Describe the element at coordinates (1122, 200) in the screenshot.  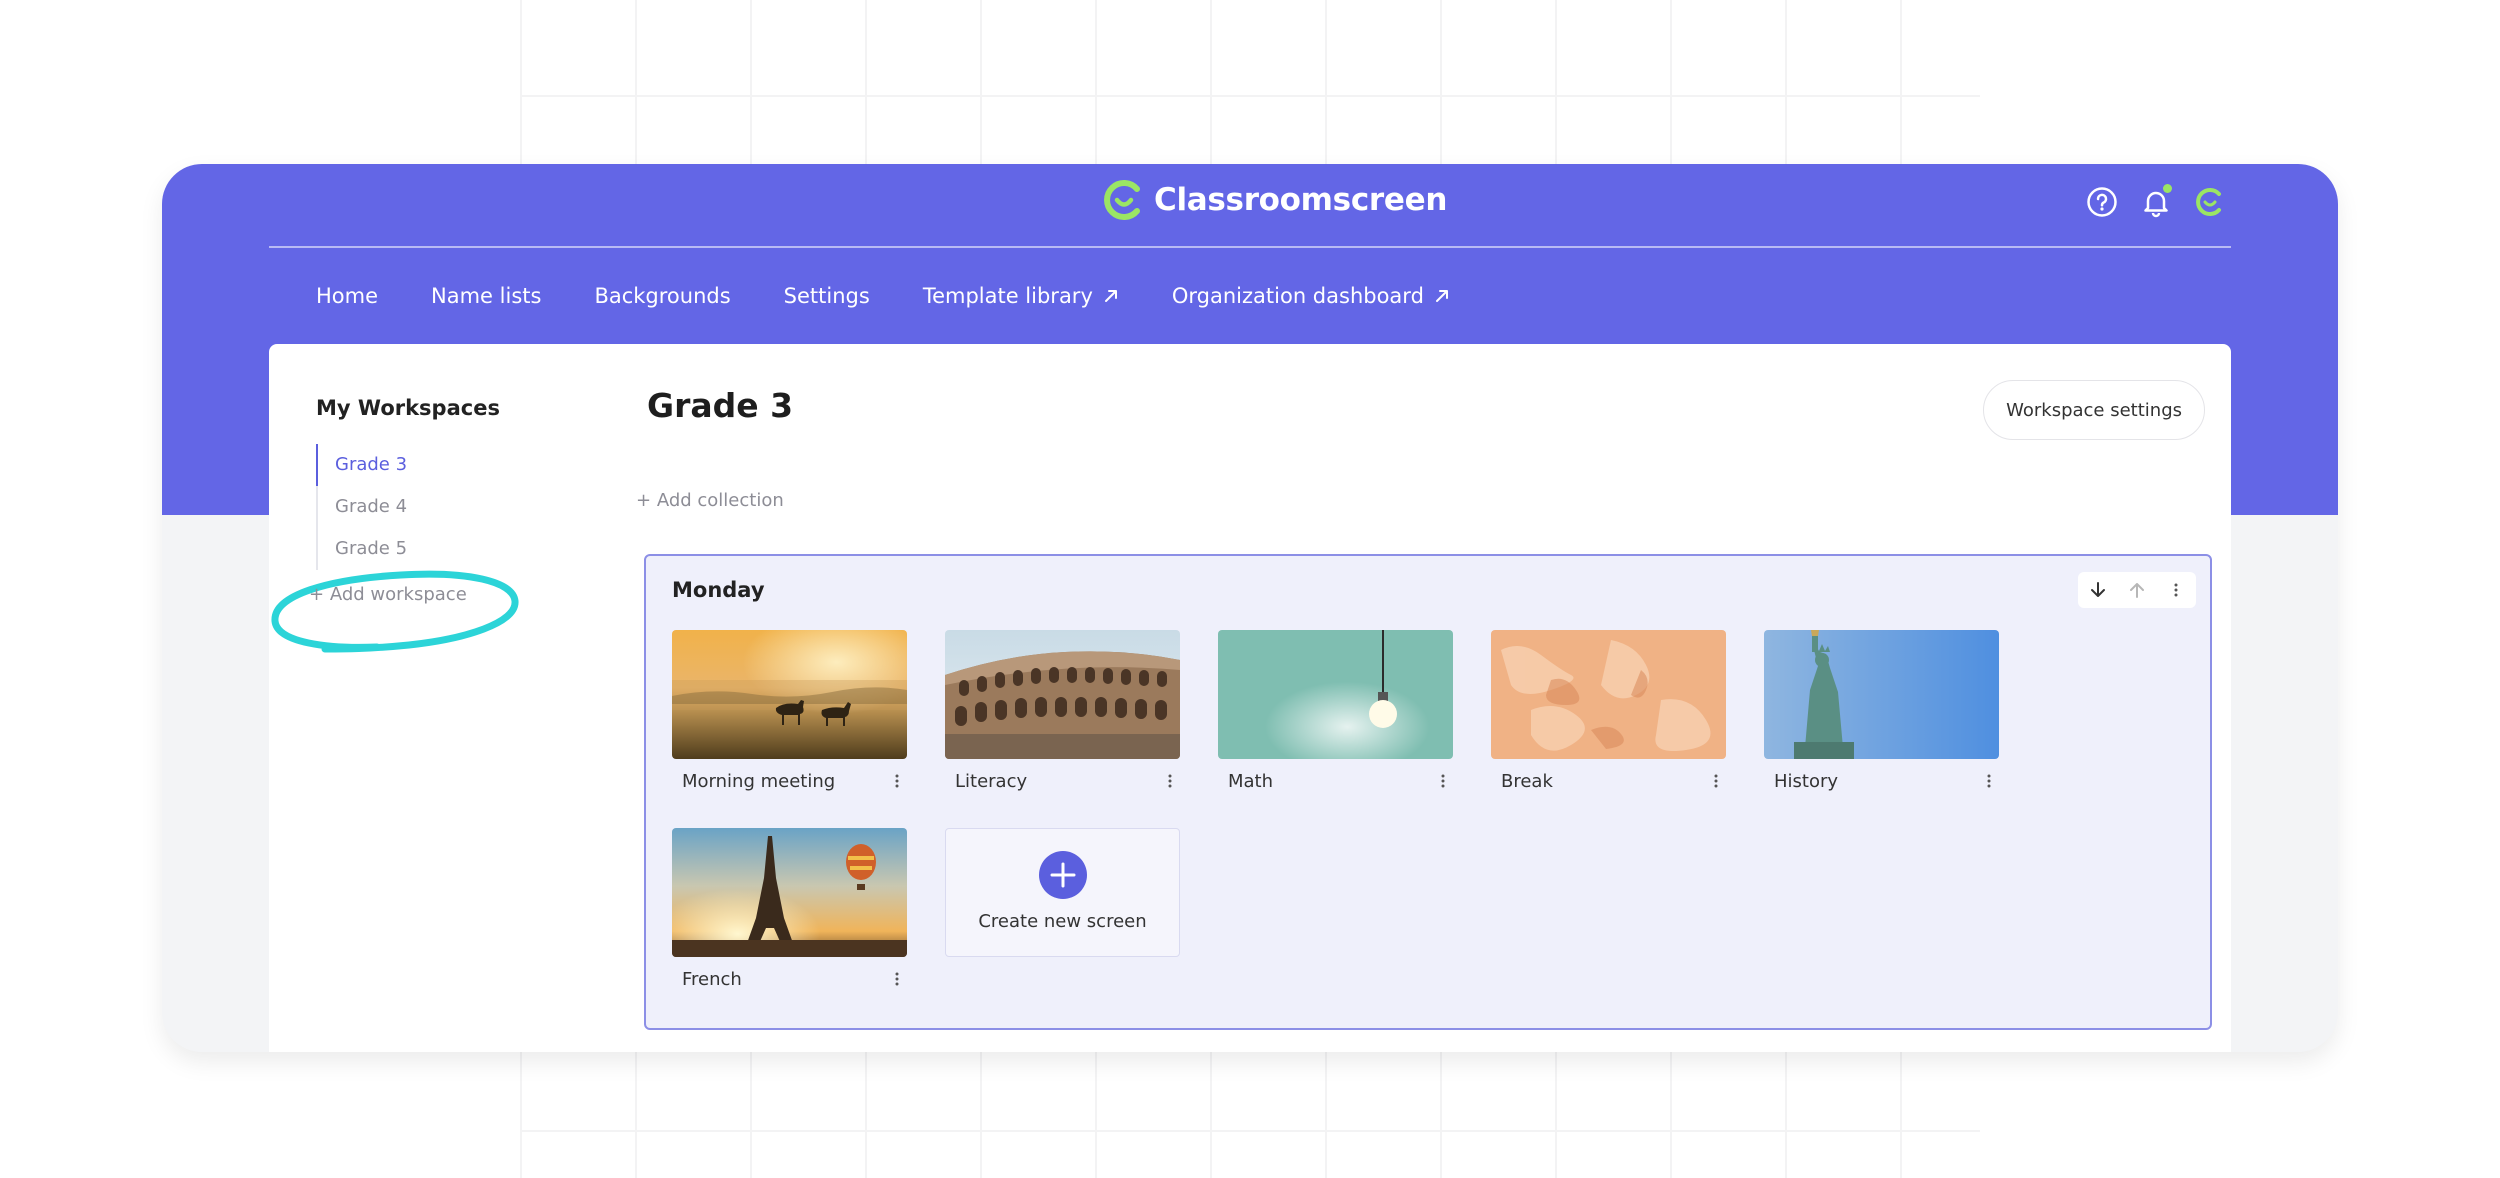
I see `logo-mark-icon` at that location.